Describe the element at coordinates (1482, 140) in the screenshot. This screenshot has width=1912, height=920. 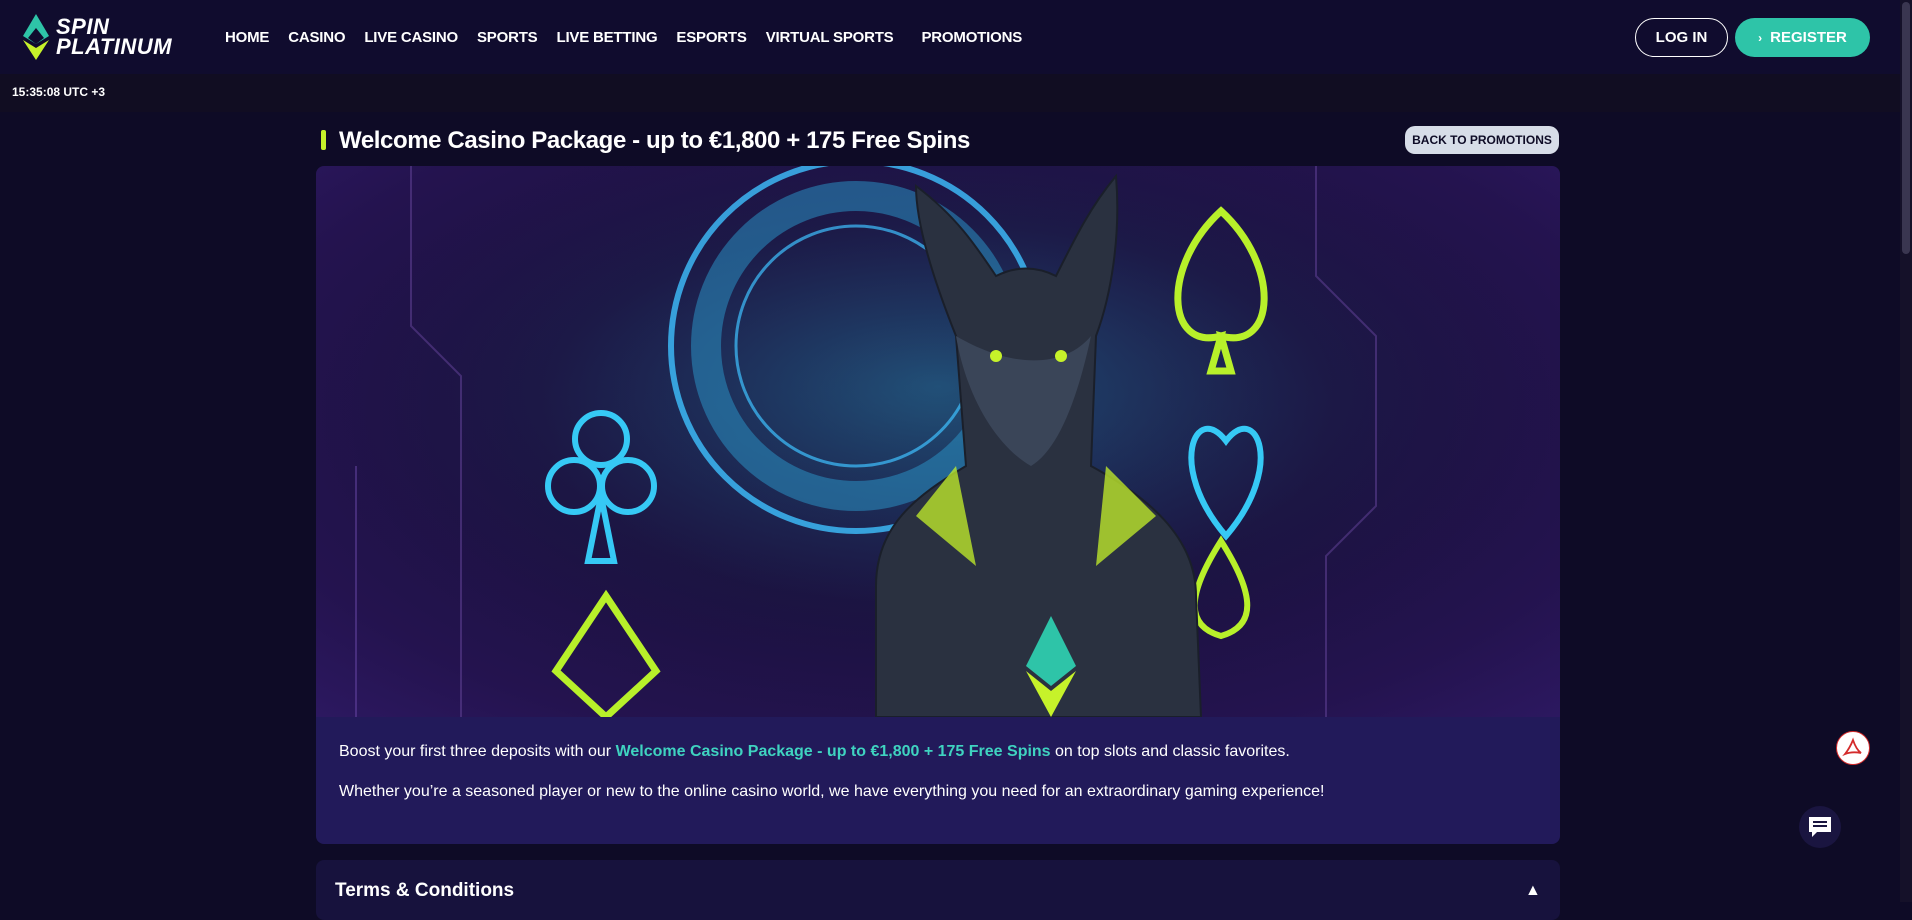
I see `back-to-promotions-button: BACK TO PROMOTIONS` at that location.